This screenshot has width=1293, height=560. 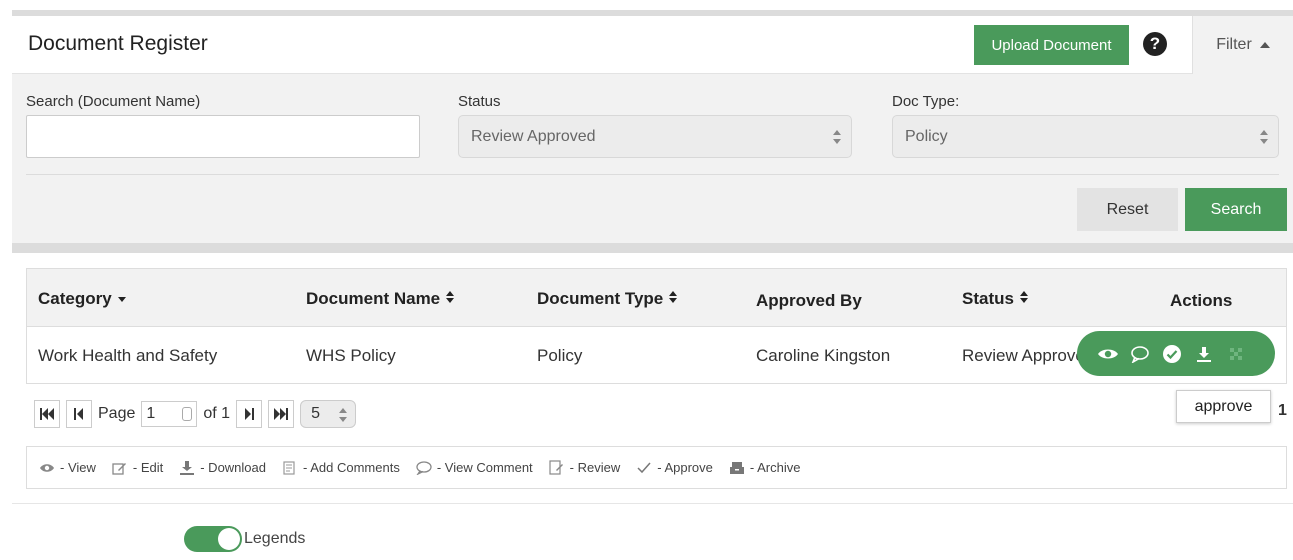 What do you see at coordinates (328, 414) in the screenshot?
I see `page-size-select: 5` at bounding box center [328, 414].